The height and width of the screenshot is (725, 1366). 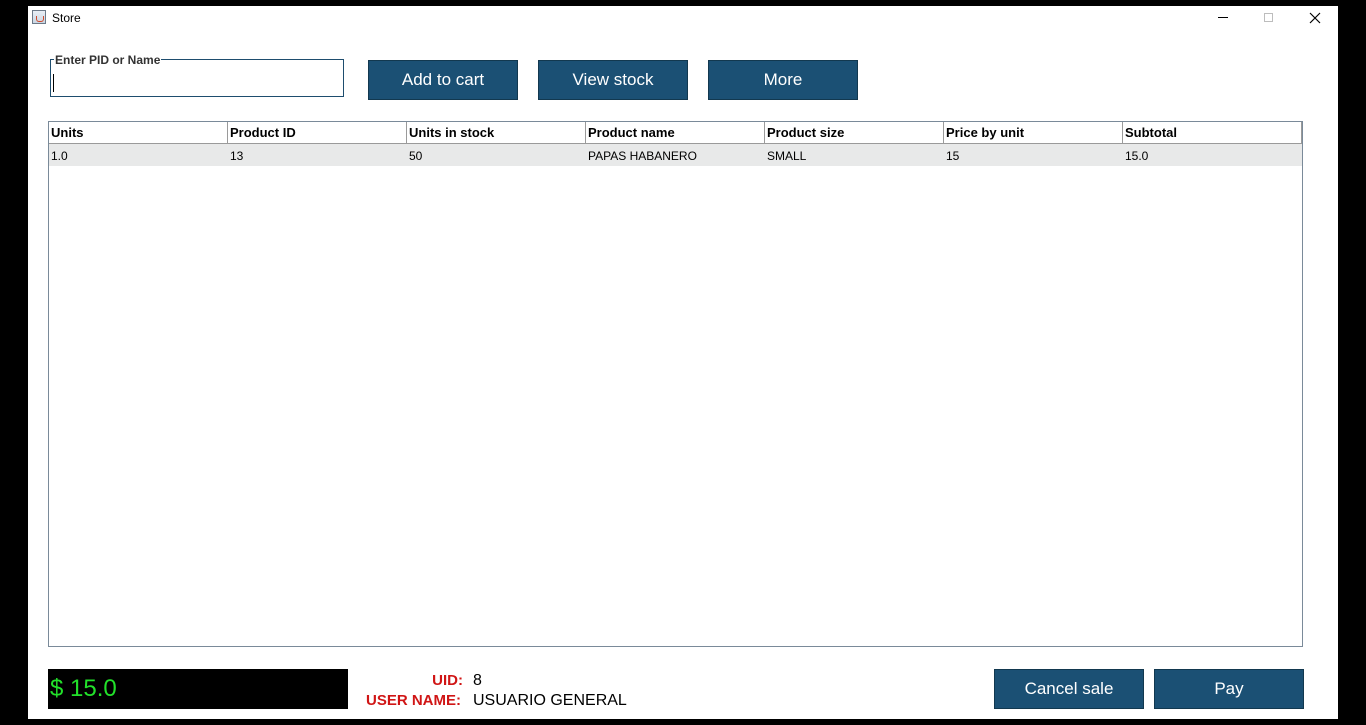 I want to click on title-bar: Store, so click(x=683, y=18).